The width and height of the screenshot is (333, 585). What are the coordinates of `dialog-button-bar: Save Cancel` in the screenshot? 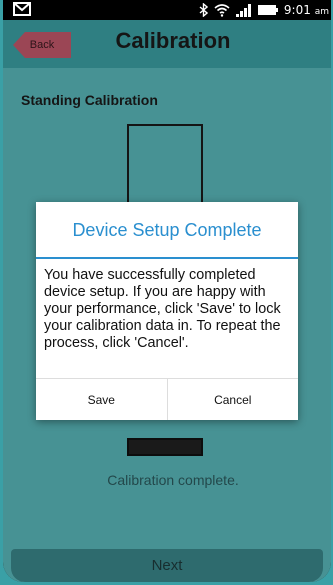 It's located at (167, 399).